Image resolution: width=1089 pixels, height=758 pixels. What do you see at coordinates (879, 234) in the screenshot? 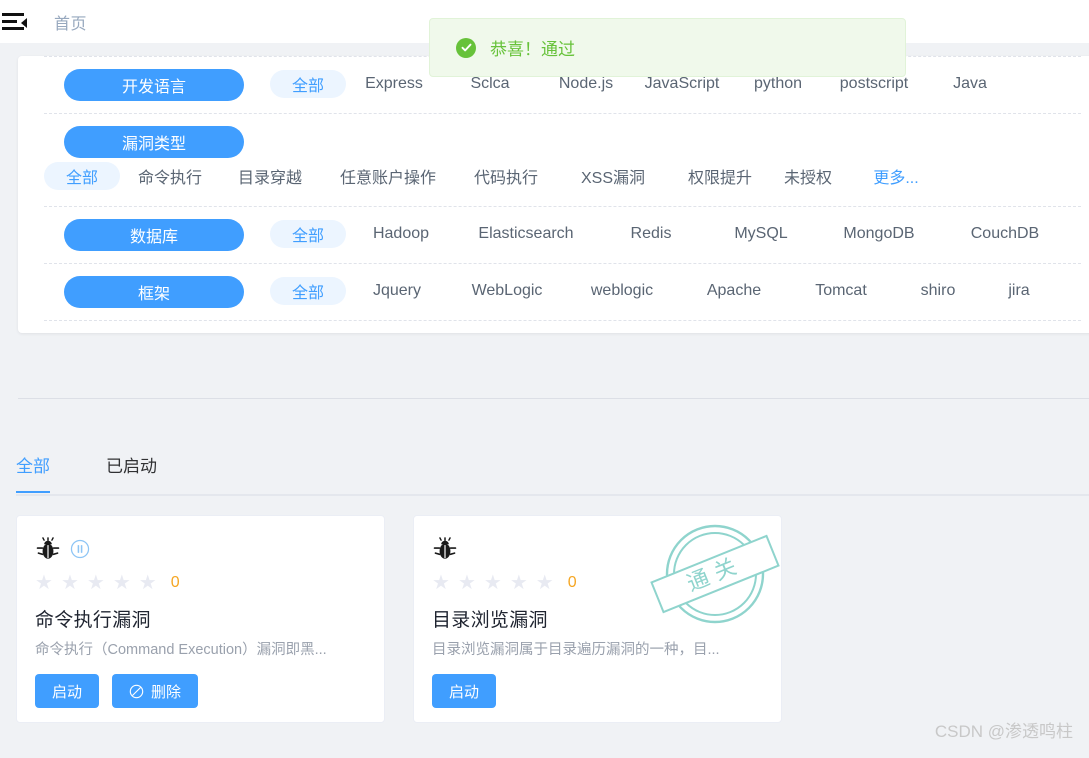
I see `filter-option-mongodb: MongoDB` at bounding box center [879, 234].